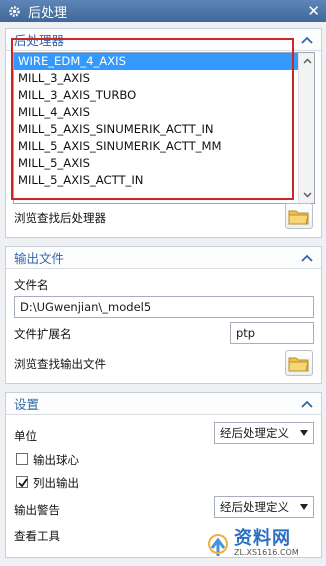 The width and height of the screenshot is (326, 566). Describe the element at coordinates (306, 61) in the screenshot. I see `scroll-up-icon` at that location.